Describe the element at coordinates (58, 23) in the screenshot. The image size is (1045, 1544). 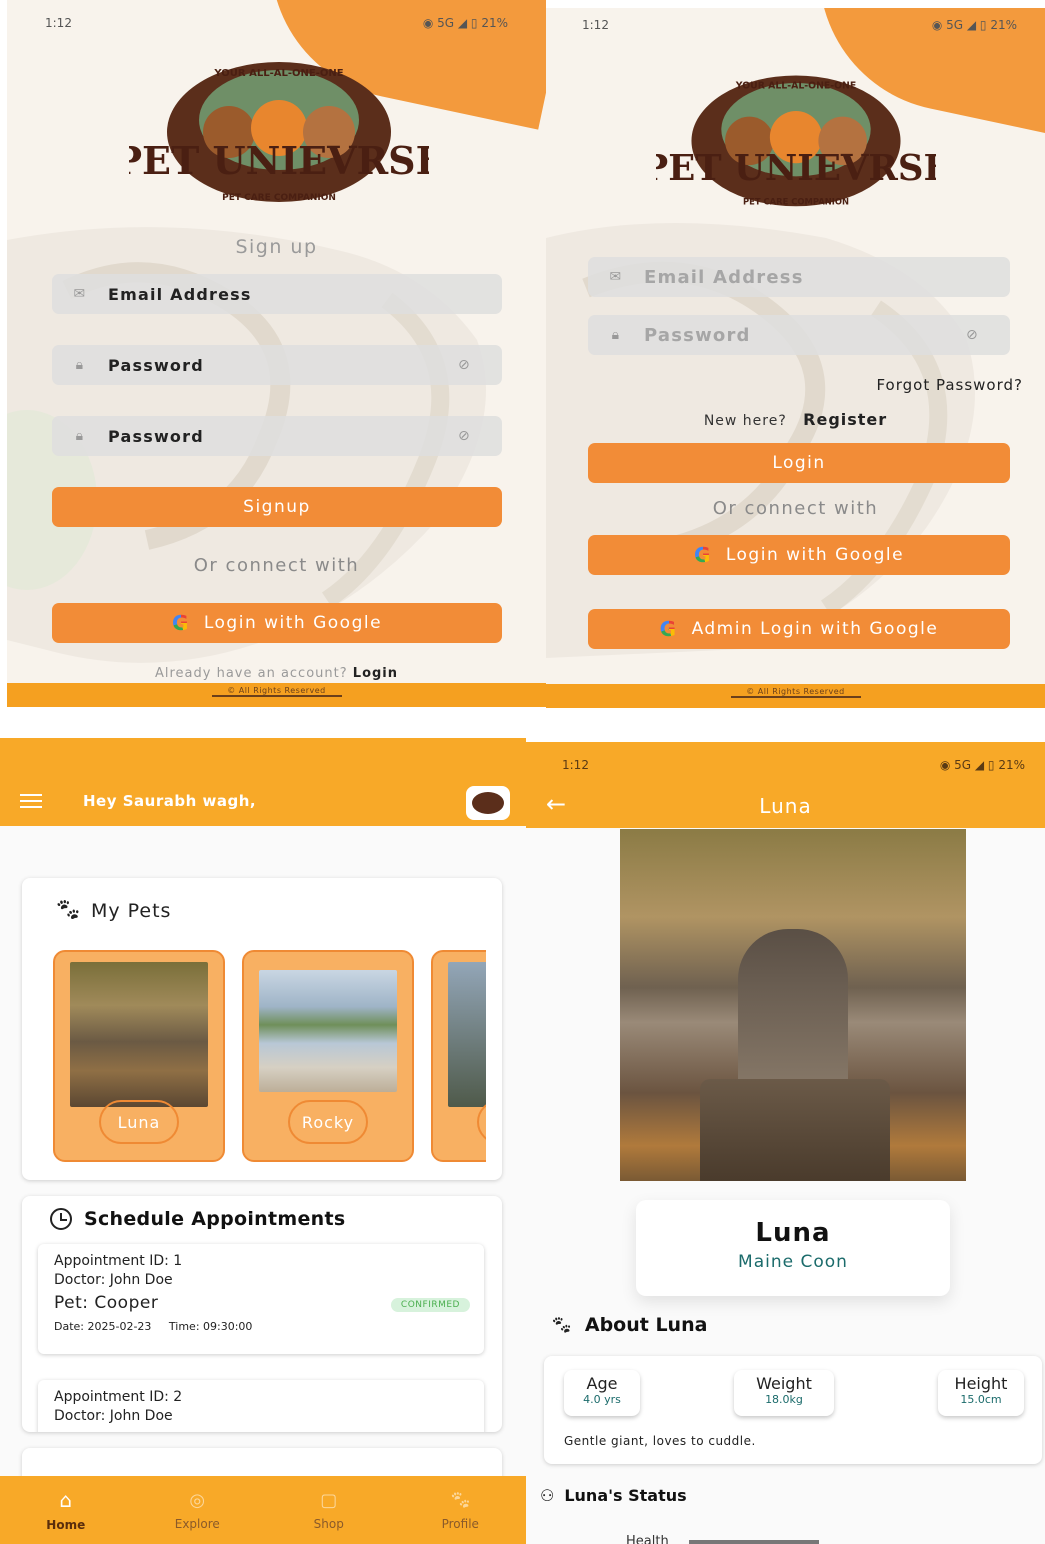
I see `status-time: 1:12` at that location.